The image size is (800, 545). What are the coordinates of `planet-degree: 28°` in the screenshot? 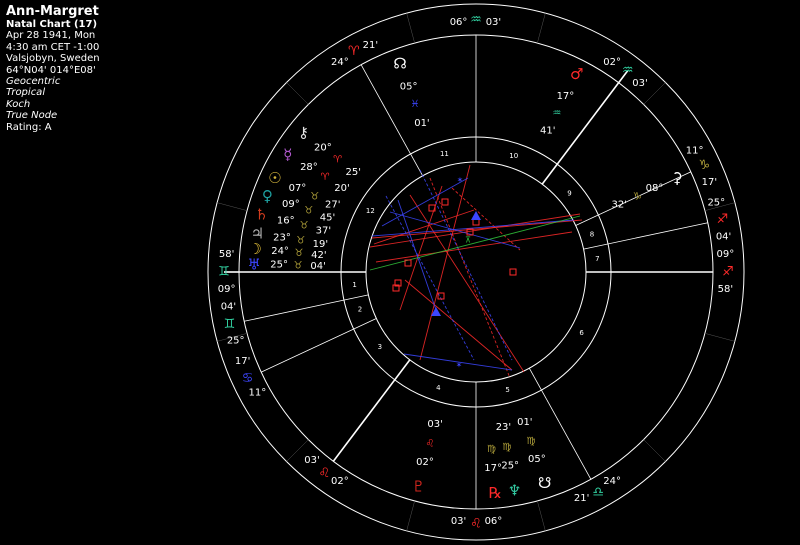 It's located at (309, 167).